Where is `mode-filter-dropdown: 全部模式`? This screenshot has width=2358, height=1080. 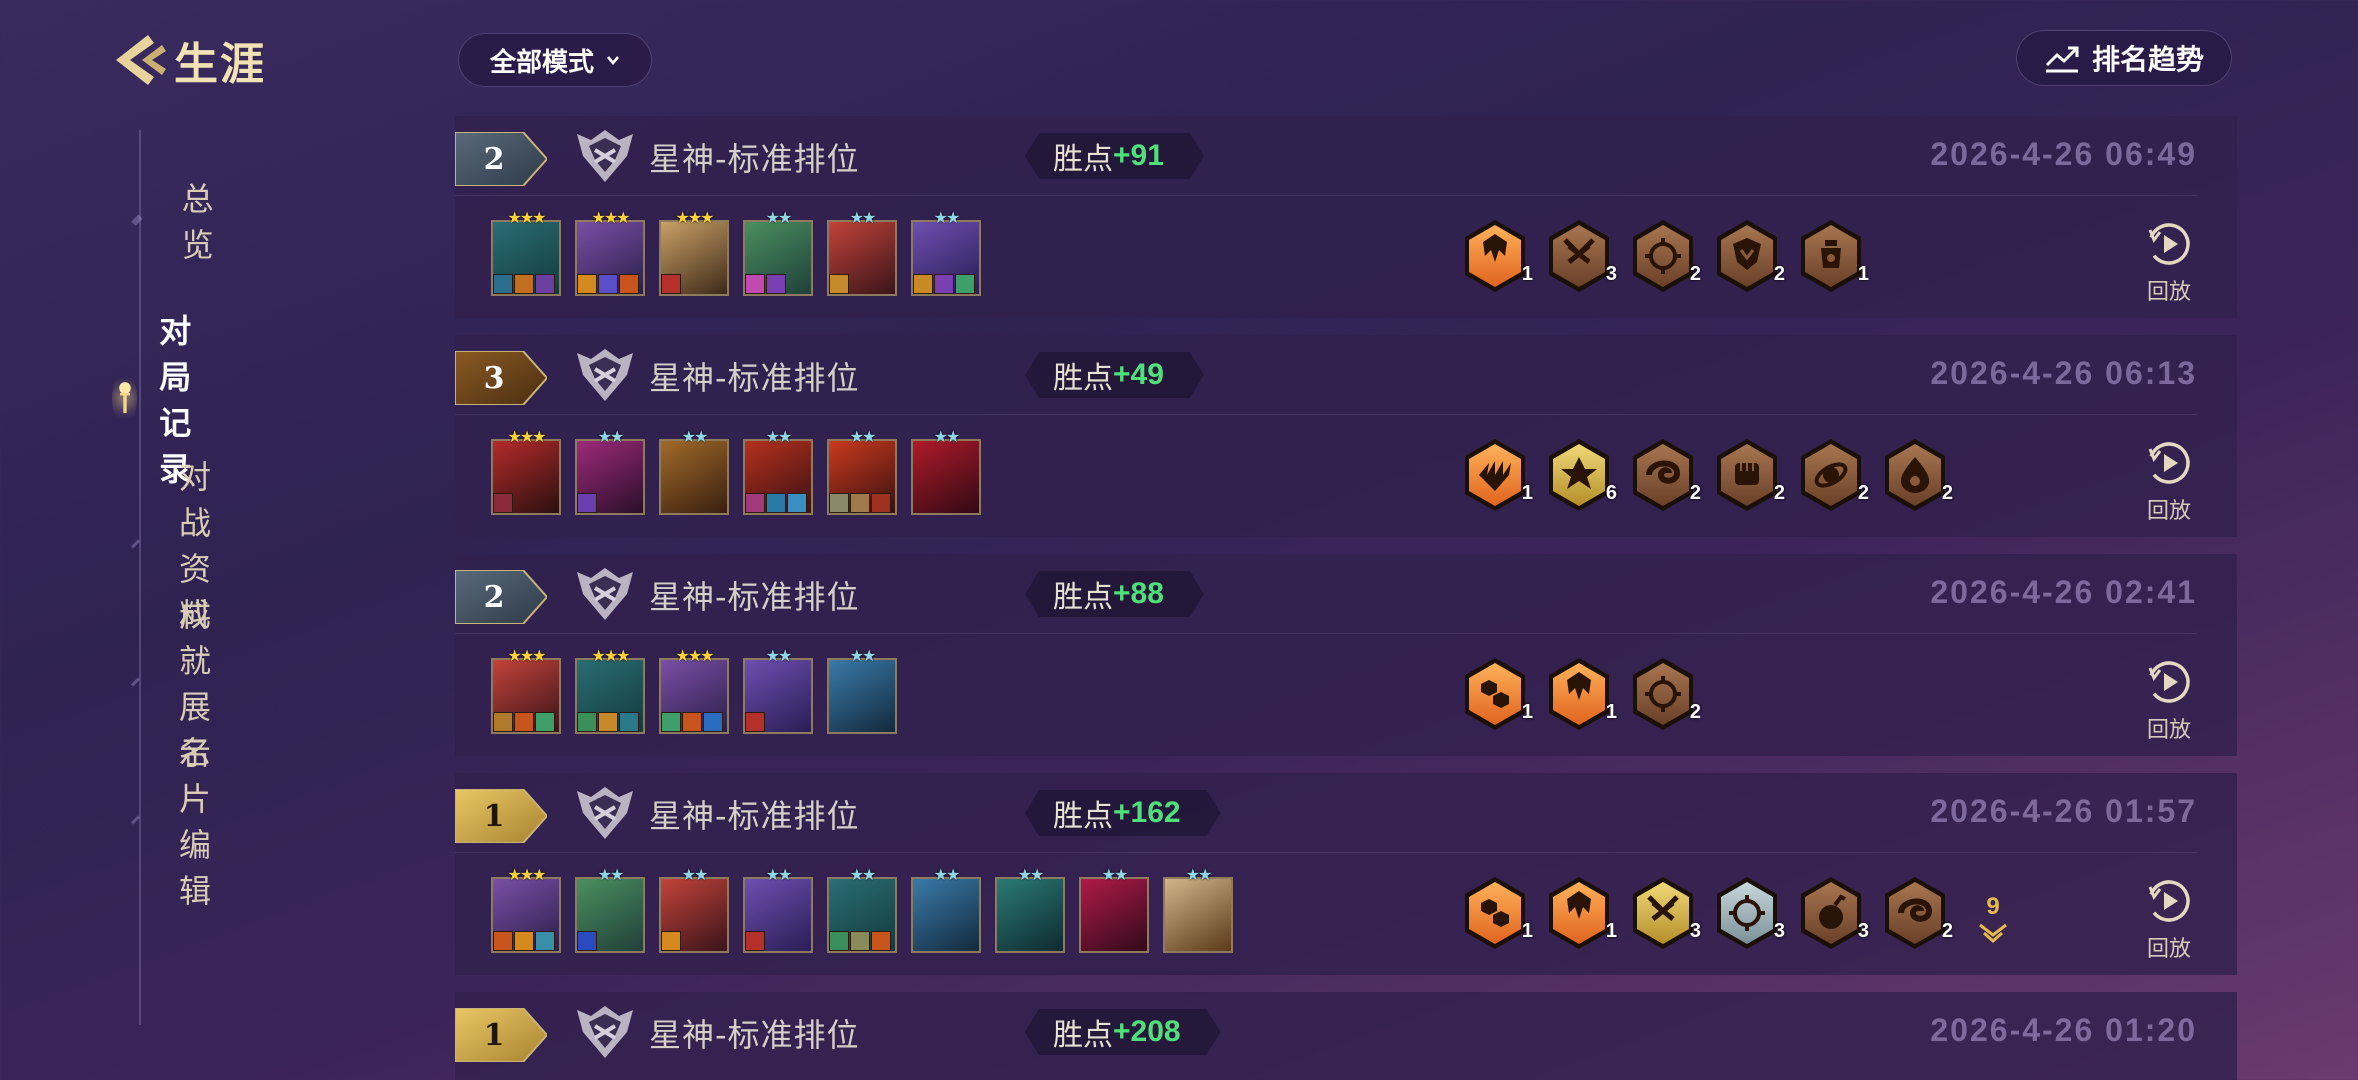
mode-filter-dropdown: 全部模式 is located at coordinates (555, 60).